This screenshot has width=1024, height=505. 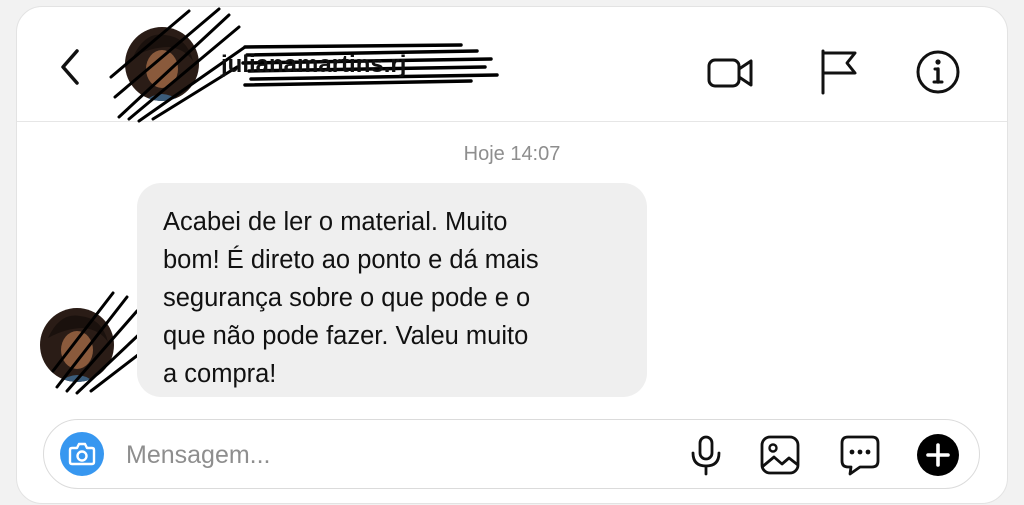 What do you see at coordinates (351, 260) in the screenshot?
I see `message-line: bom! É direto ao ponto e dá mais` at bounding box center [351, 260].